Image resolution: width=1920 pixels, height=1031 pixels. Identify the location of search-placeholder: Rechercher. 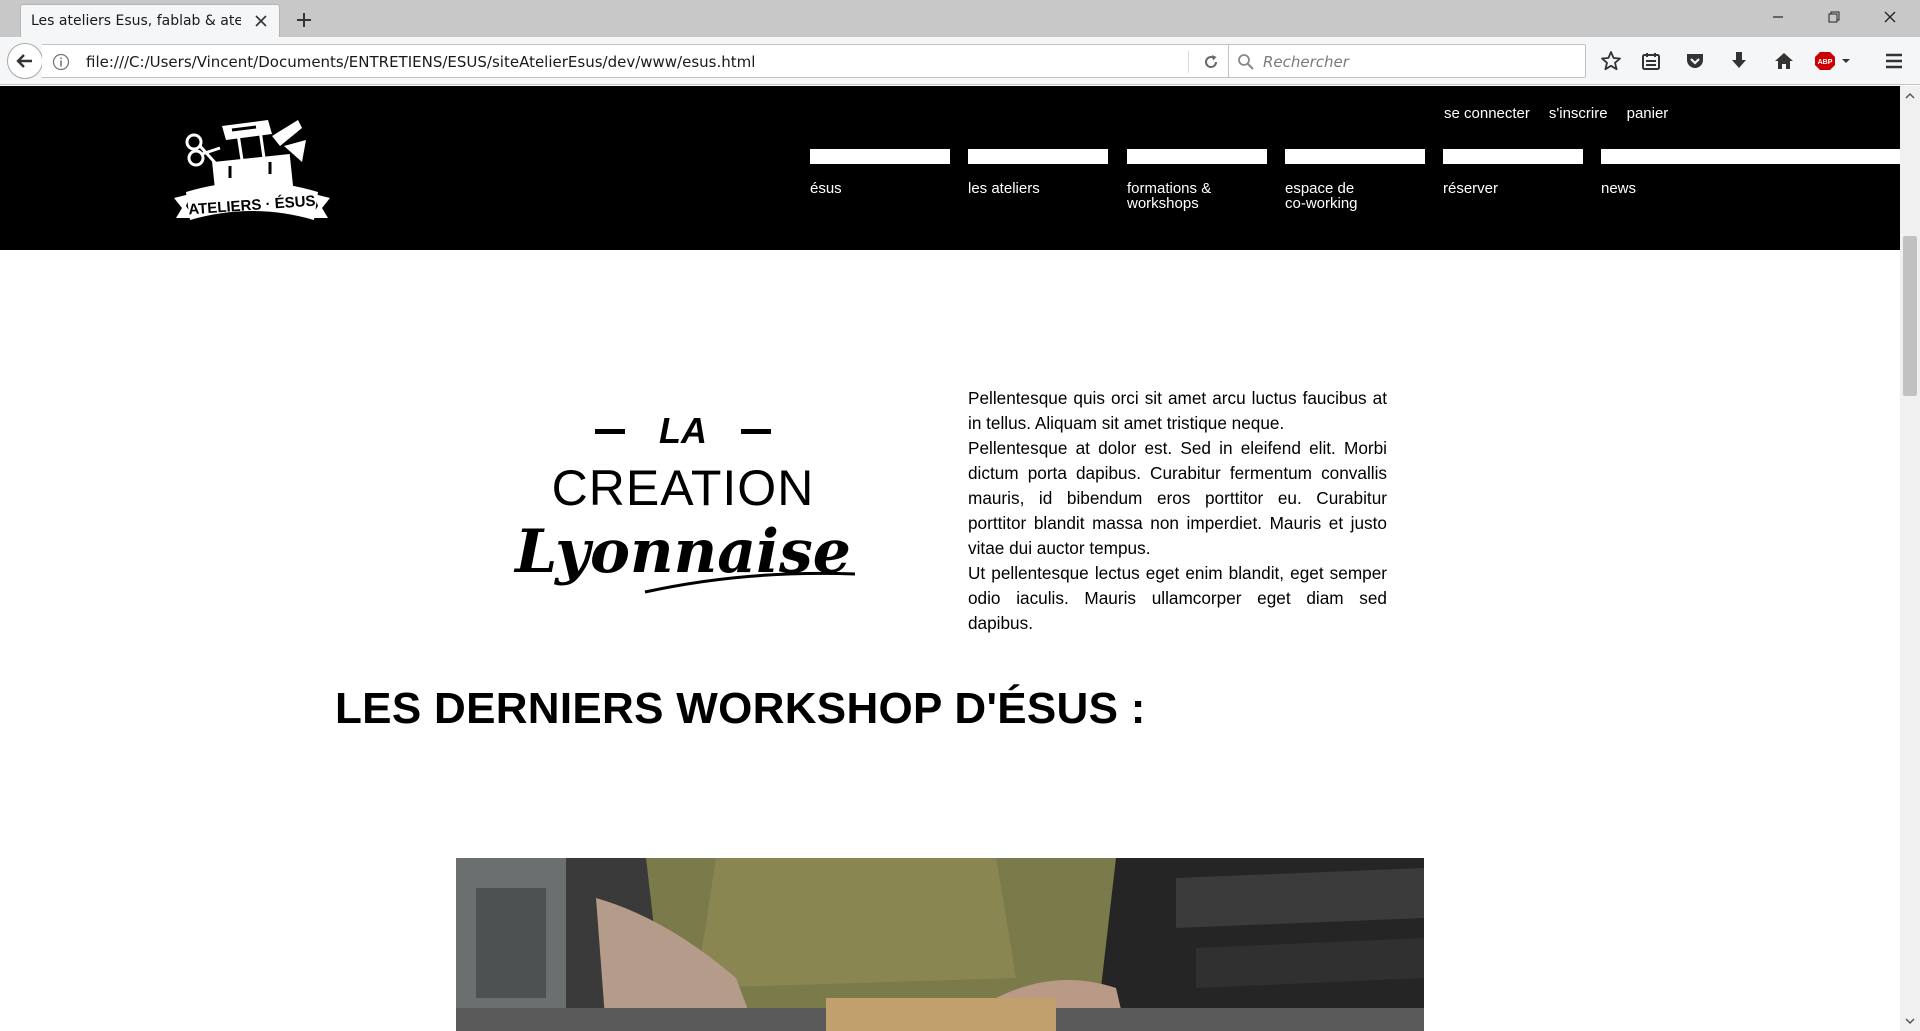
(1306, 62).